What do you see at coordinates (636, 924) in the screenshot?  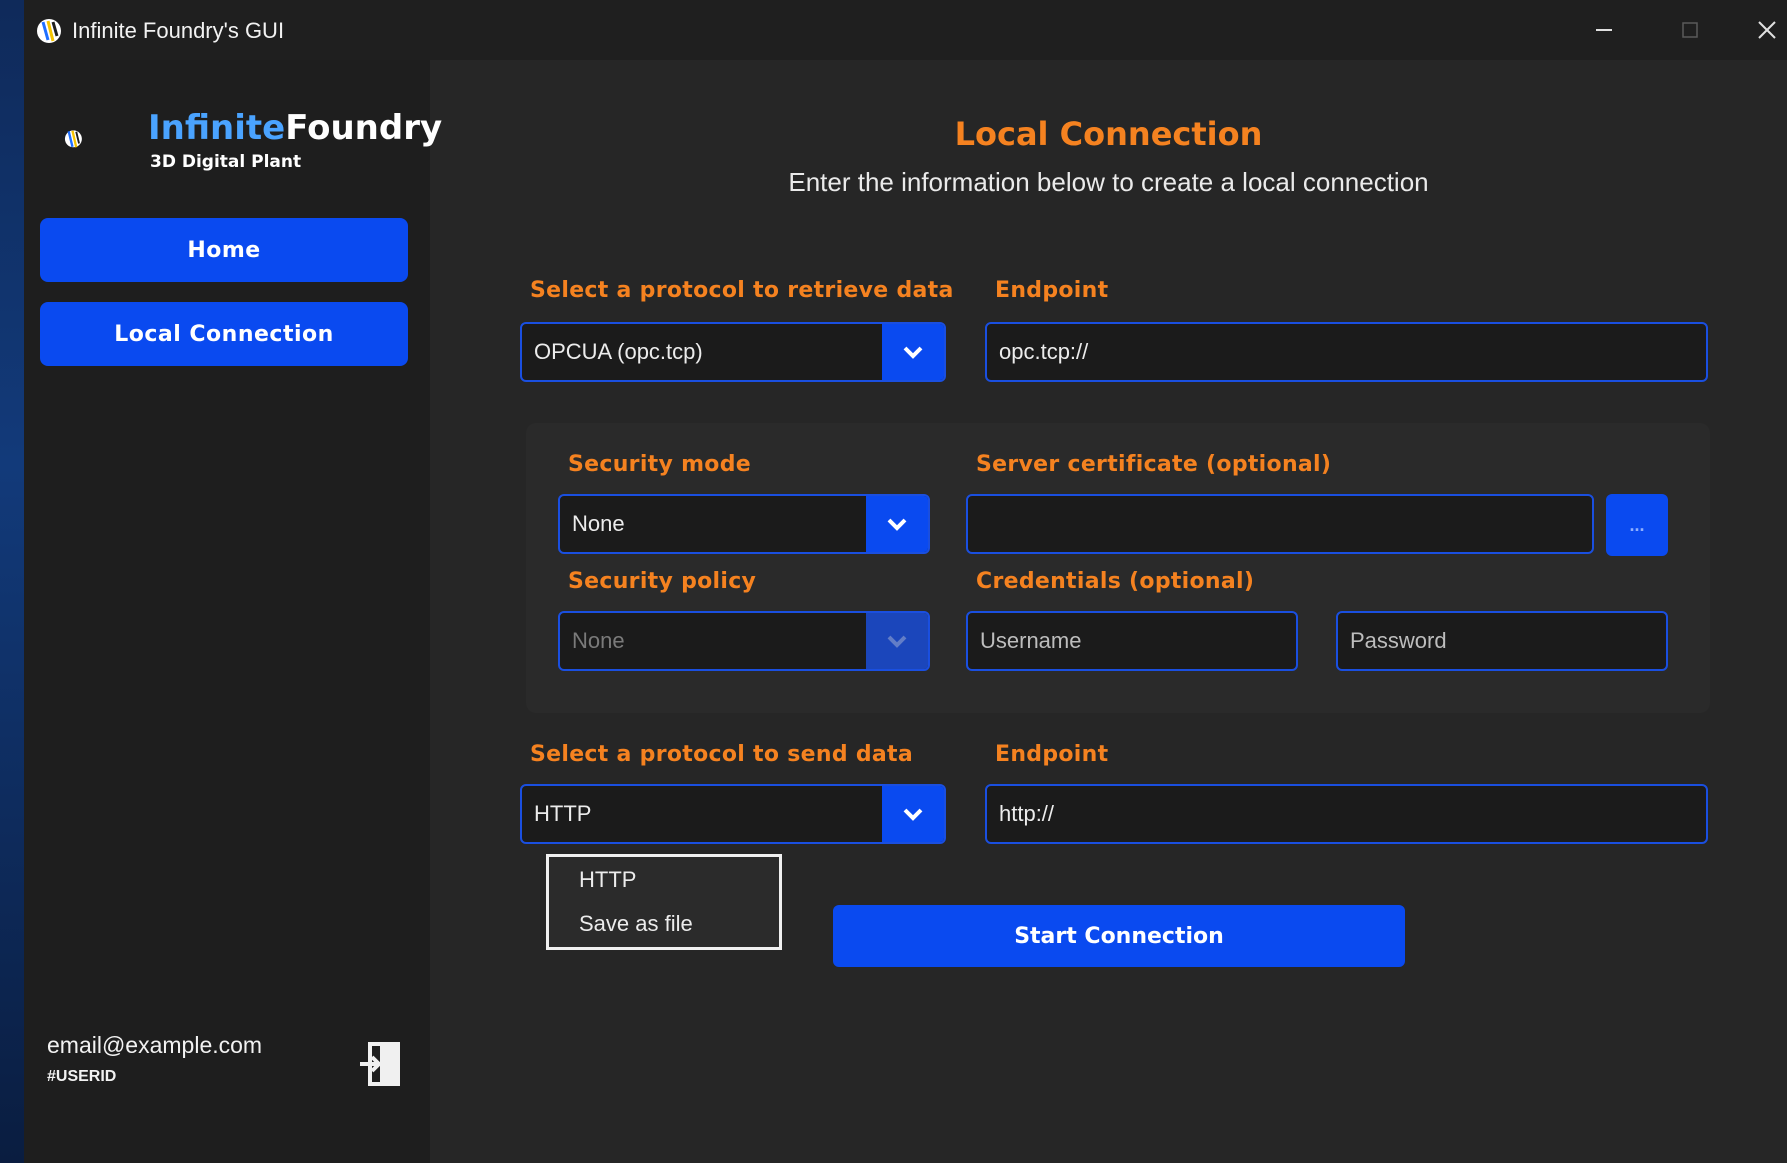 I see `dropdown-option-save-as-file: Save as file` at bounding box center [636, 924].